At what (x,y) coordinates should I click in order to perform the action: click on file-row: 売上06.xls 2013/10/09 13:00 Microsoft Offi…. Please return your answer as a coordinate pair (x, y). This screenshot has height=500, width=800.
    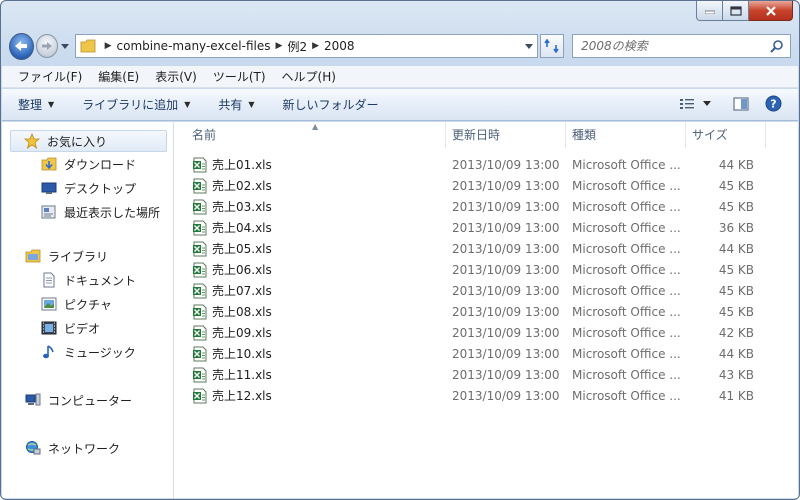
    Looking at the image, I should click on (486, 269).